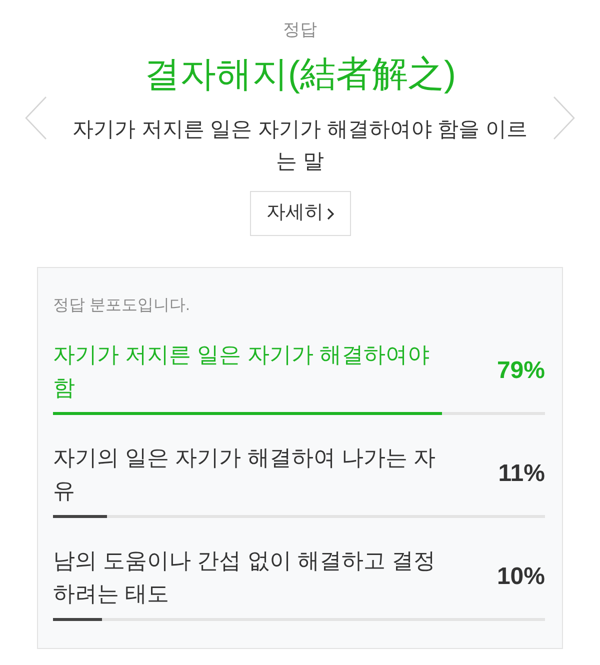 The height and width of the screenshot is (665, 600). Describe the element at coordinates (300, 74) in the screenshot. I see `answer-title: 결자해지(結者解之)` at that location.